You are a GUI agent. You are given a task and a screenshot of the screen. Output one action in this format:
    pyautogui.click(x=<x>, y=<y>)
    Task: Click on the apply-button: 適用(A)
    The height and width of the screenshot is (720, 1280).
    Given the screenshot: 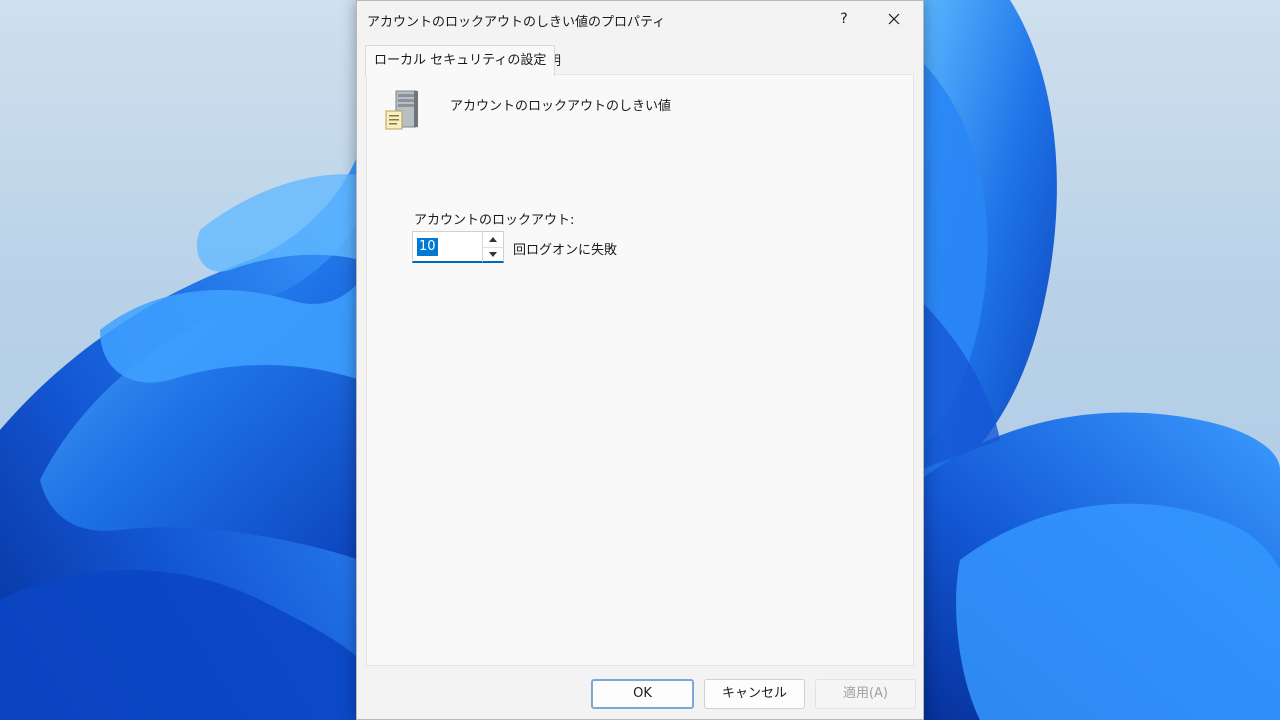 What is the action you would take?
    pyautogui.click(x=865, y=694)
    